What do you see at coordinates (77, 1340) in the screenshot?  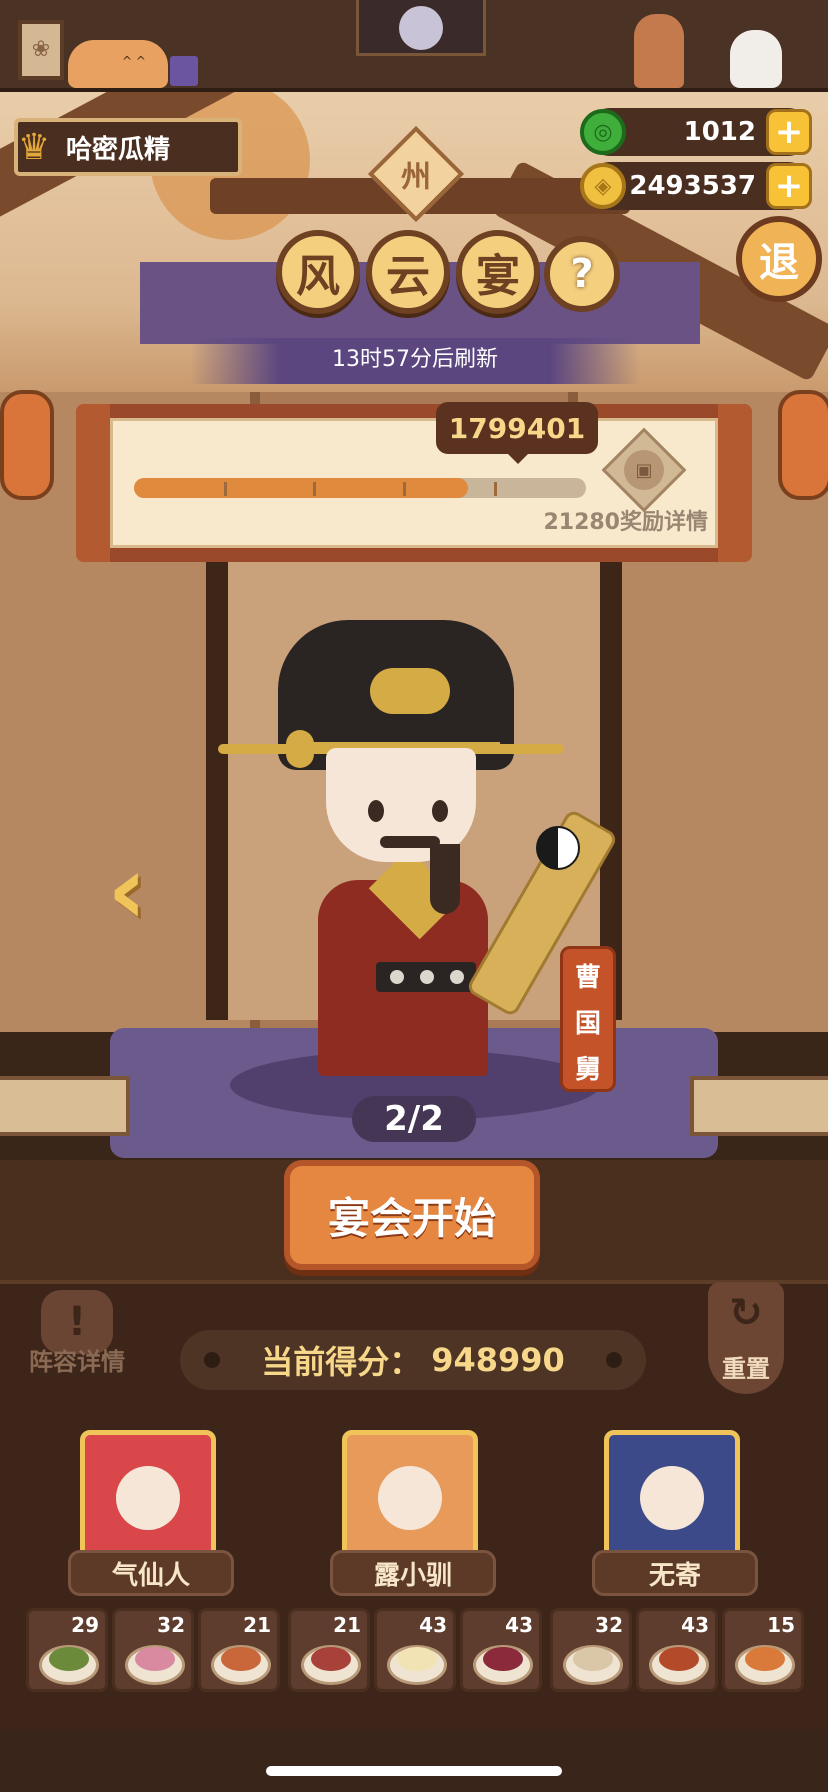 I see `lineup-details-button: ! 阵容详情` at bounding box center [77, 1340].